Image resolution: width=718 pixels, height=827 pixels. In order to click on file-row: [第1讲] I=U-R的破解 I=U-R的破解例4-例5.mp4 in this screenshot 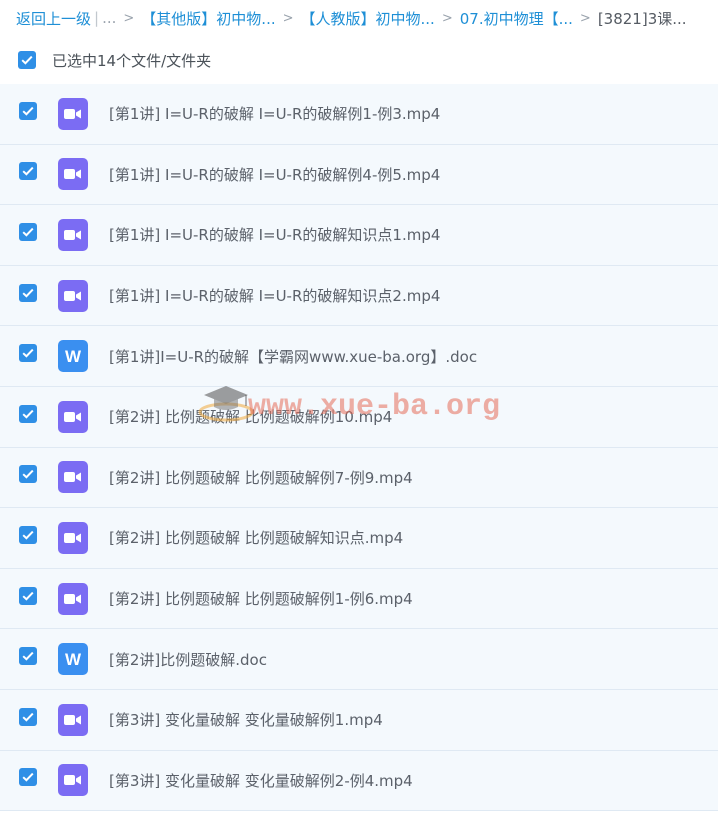, I will do `click(359, 175)`.